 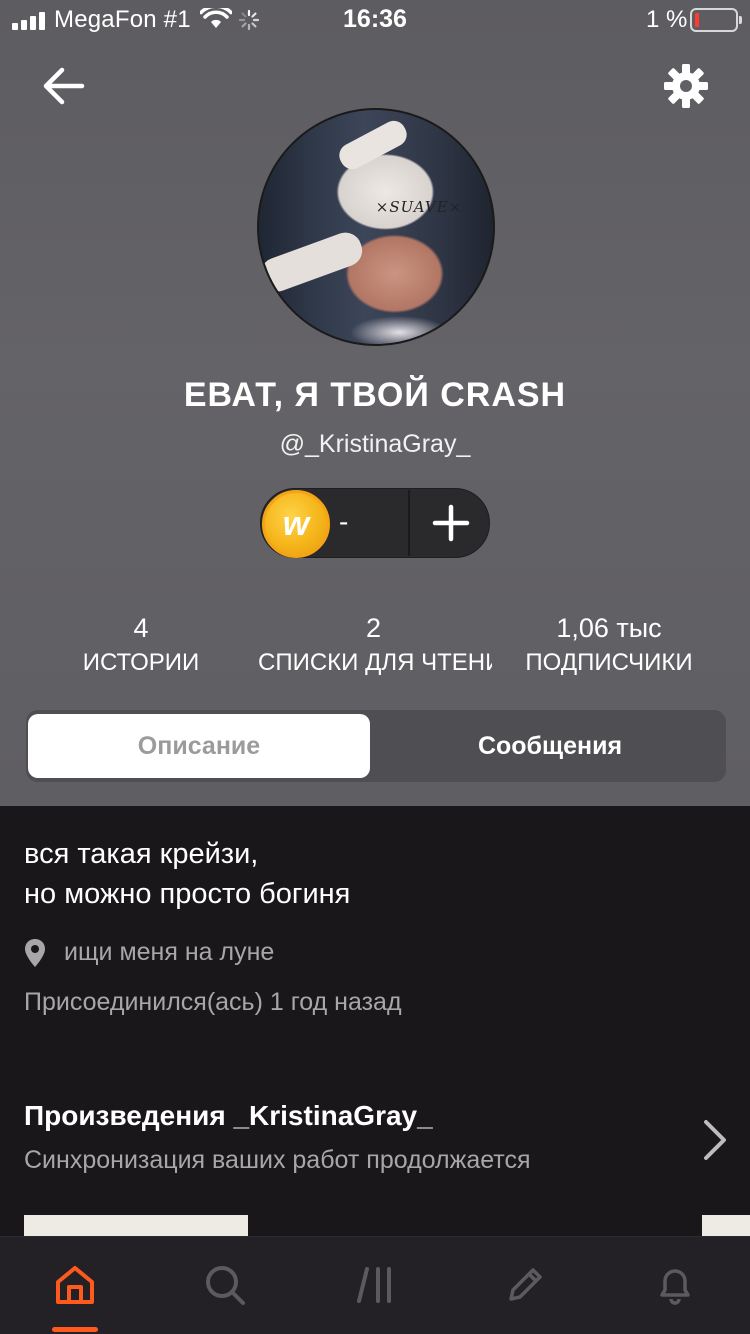 I want to click on profile-username: @_KristinaGray_, so click(x=375, y=444).